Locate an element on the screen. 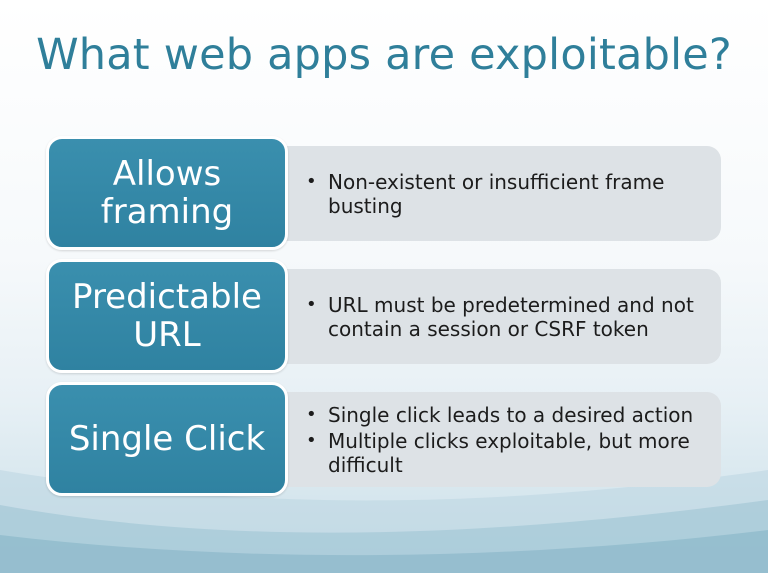 This screenshot has height=573, width=768. label-box: Single Click is located at coordinates (167, 439).